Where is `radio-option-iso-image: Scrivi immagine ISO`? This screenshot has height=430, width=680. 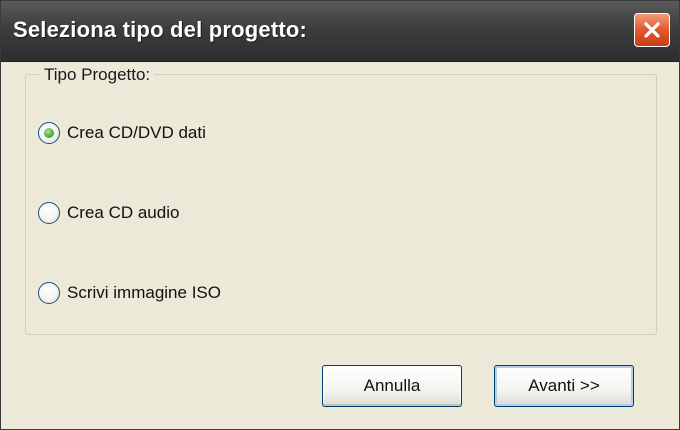 radio-option-iso-image: Scrivi immagine ISO is located at coordinates (129, 293).